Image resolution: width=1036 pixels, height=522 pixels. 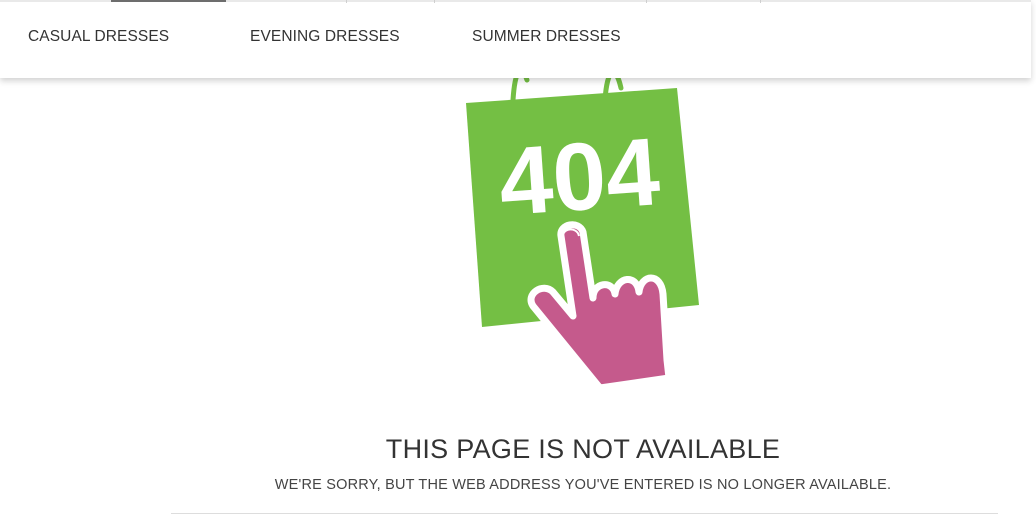 What do you see at coordinates (583, 449) in the screenshot?
I see `page-title: THIS PAGE IS NOT AVAILABLE` at bounding box center [583, 449].